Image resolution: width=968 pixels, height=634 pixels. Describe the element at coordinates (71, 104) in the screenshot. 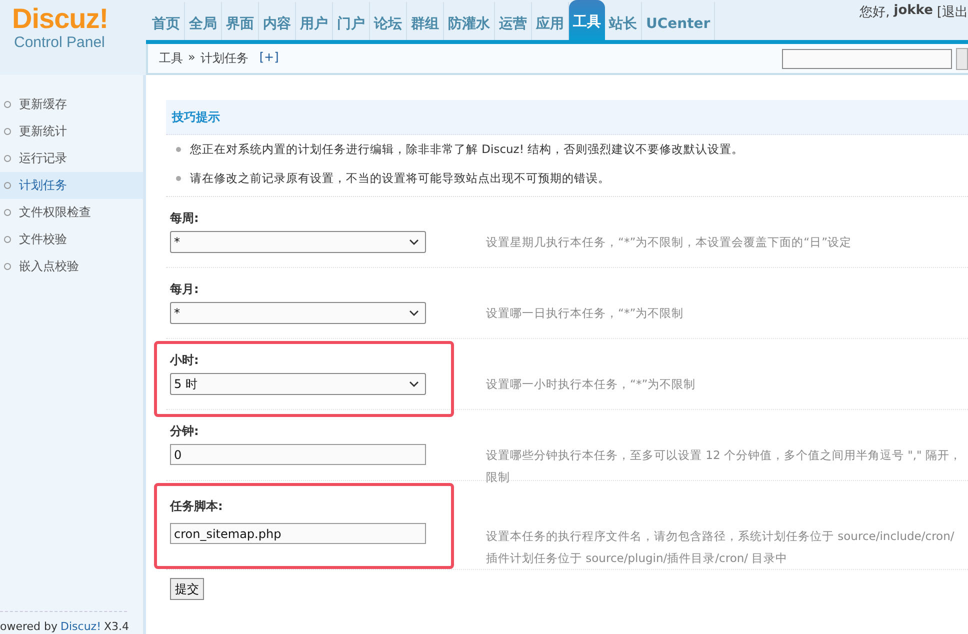

I see `sidebar-item: 更新缓存` at that location.